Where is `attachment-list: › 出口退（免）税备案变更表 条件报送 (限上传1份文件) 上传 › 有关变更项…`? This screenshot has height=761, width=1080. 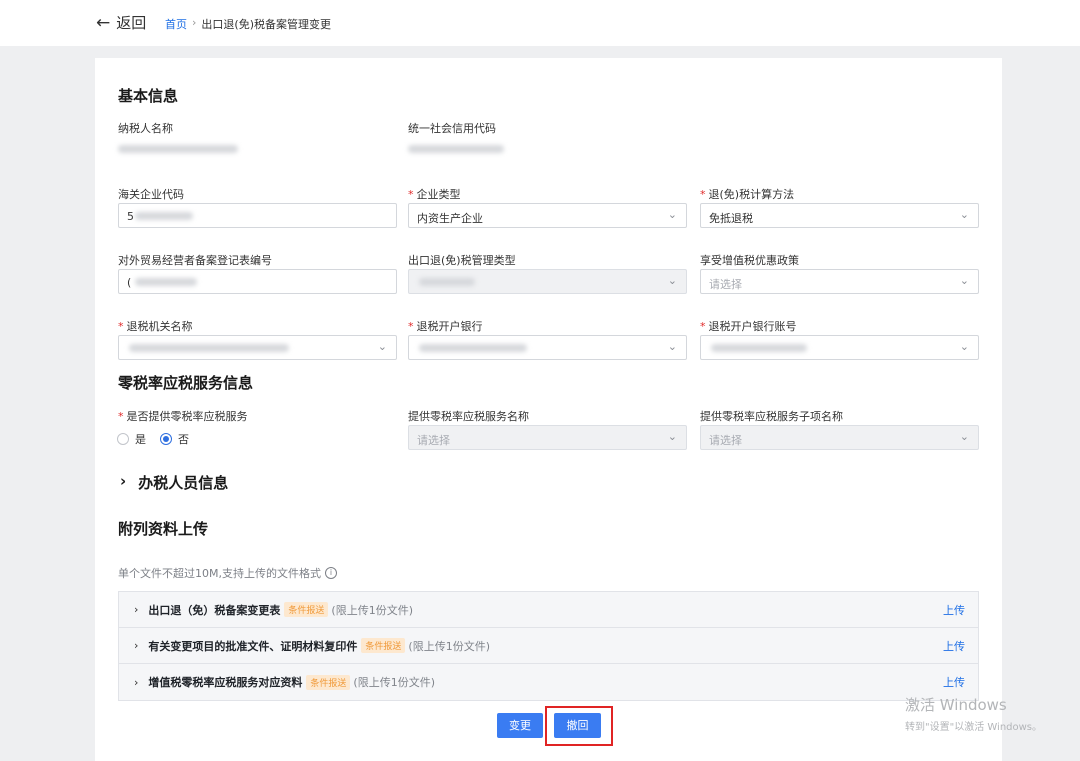 attachment-list: › 出口退（免）税备案变更表 条件报送 (限上传1份文件) 上传 › 有关变更项… is located at coordinates (548, 646).